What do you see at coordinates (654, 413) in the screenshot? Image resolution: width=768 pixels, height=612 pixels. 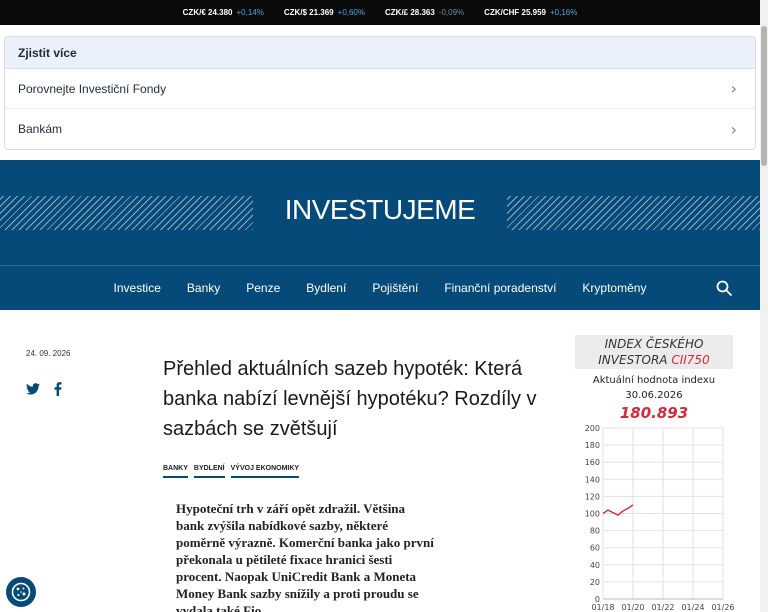 I see `index-value: 180.893` at bounding box center [654, 413].